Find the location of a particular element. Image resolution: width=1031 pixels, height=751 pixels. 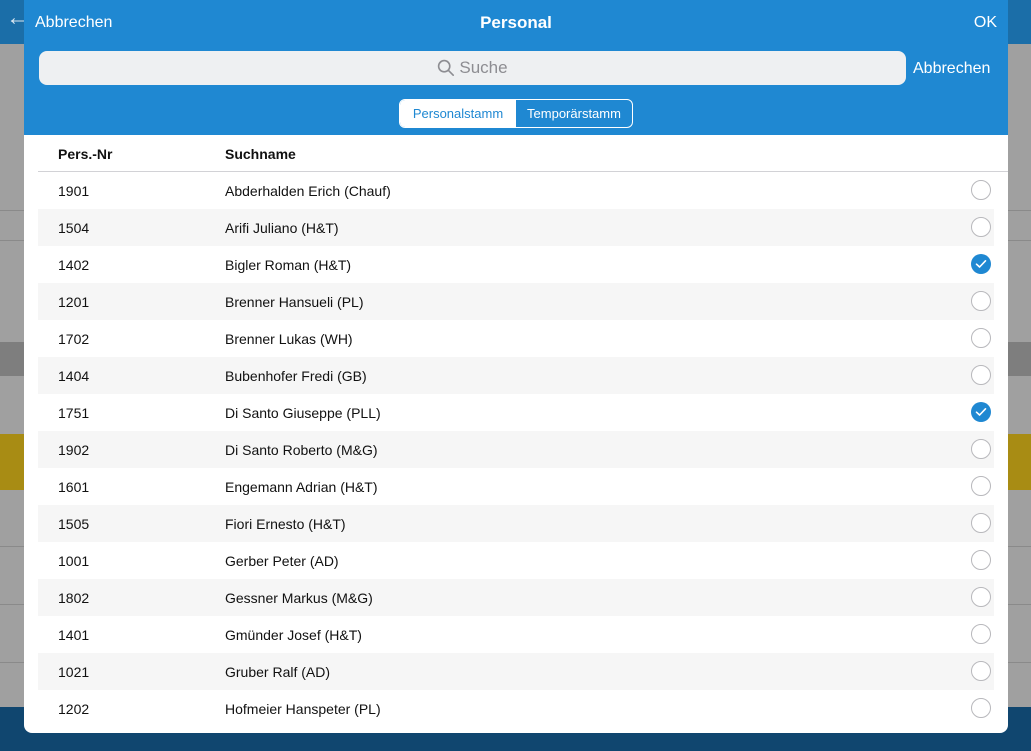

pers-nr-cell: 1601 is located at coordinates (74, 487).